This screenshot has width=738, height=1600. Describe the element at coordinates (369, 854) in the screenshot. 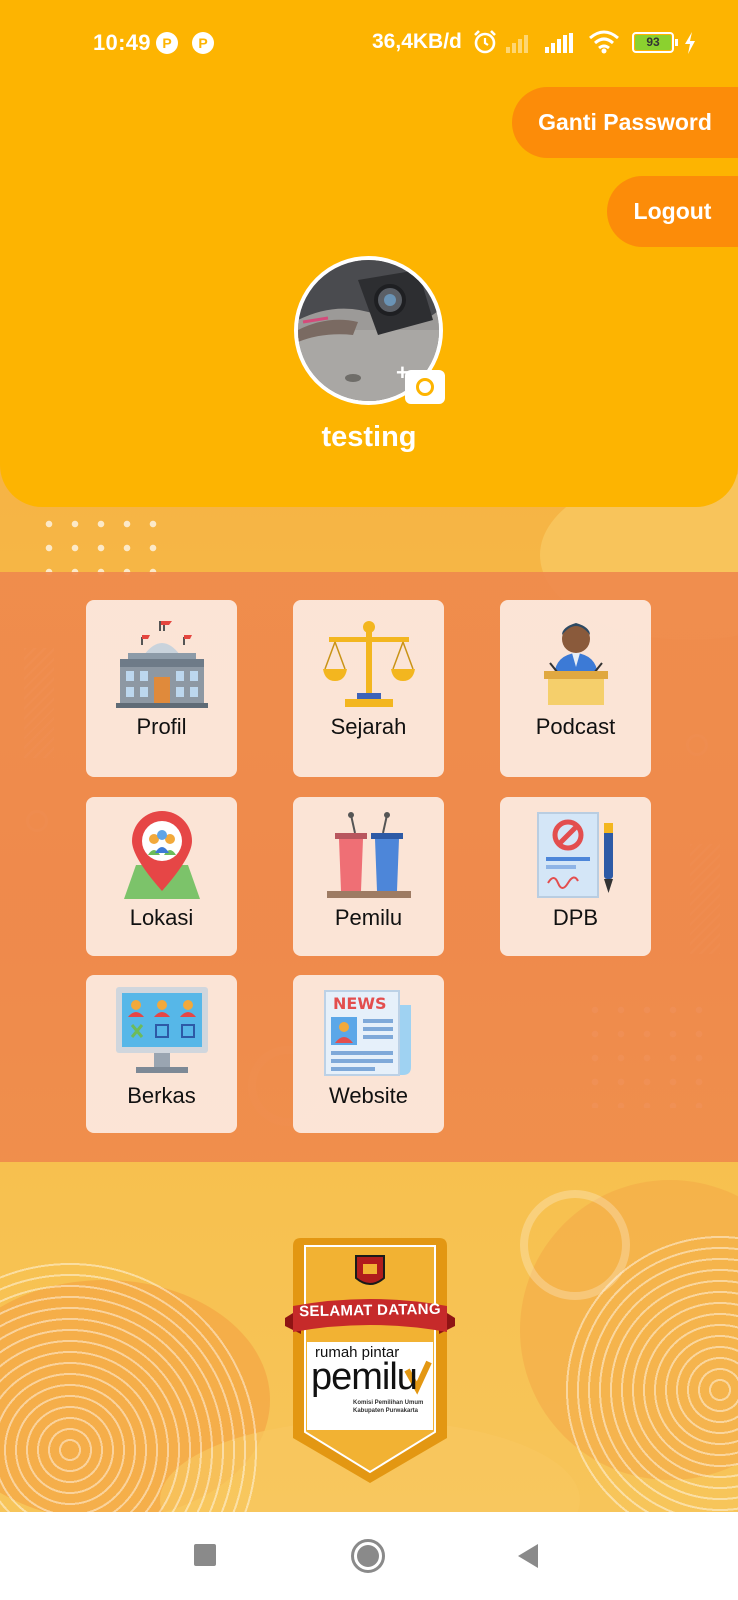

I see `podiums-icon` at that location.